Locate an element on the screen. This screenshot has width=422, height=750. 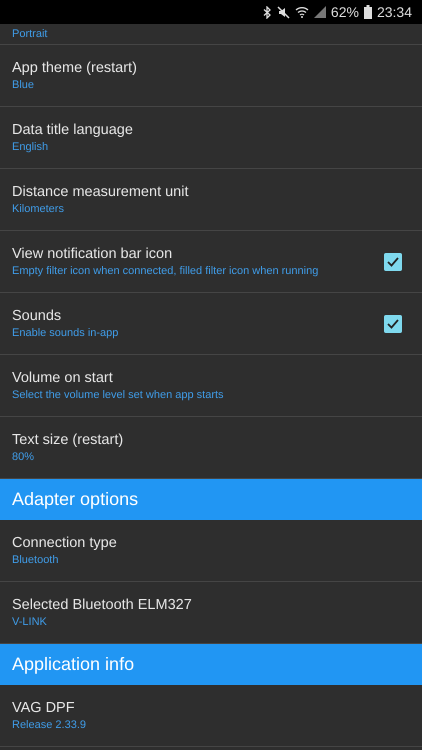
preference-title: VAG DPF is located at coordinates (44, 708).